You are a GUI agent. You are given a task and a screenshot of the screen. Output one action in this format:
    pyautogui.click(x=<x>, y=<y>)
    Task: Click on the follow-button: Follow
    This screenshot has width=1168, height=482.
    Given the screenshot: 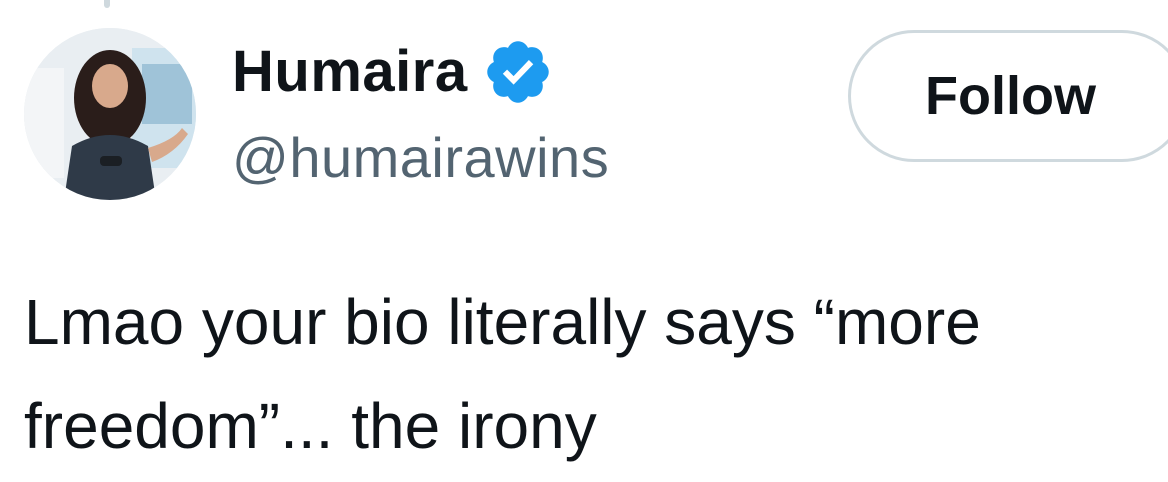 What is the action you would take?
    pyautogui.click(x=1008, y=96)
    